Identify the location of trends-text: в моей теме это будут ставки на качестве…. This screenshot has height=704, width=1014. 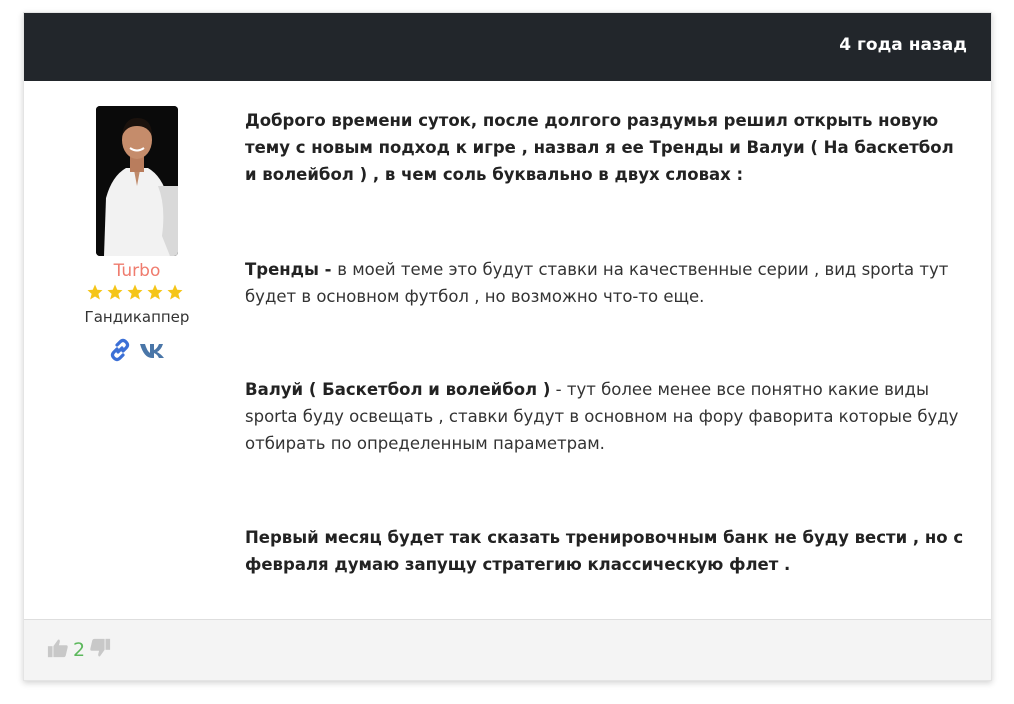
(597, 283).